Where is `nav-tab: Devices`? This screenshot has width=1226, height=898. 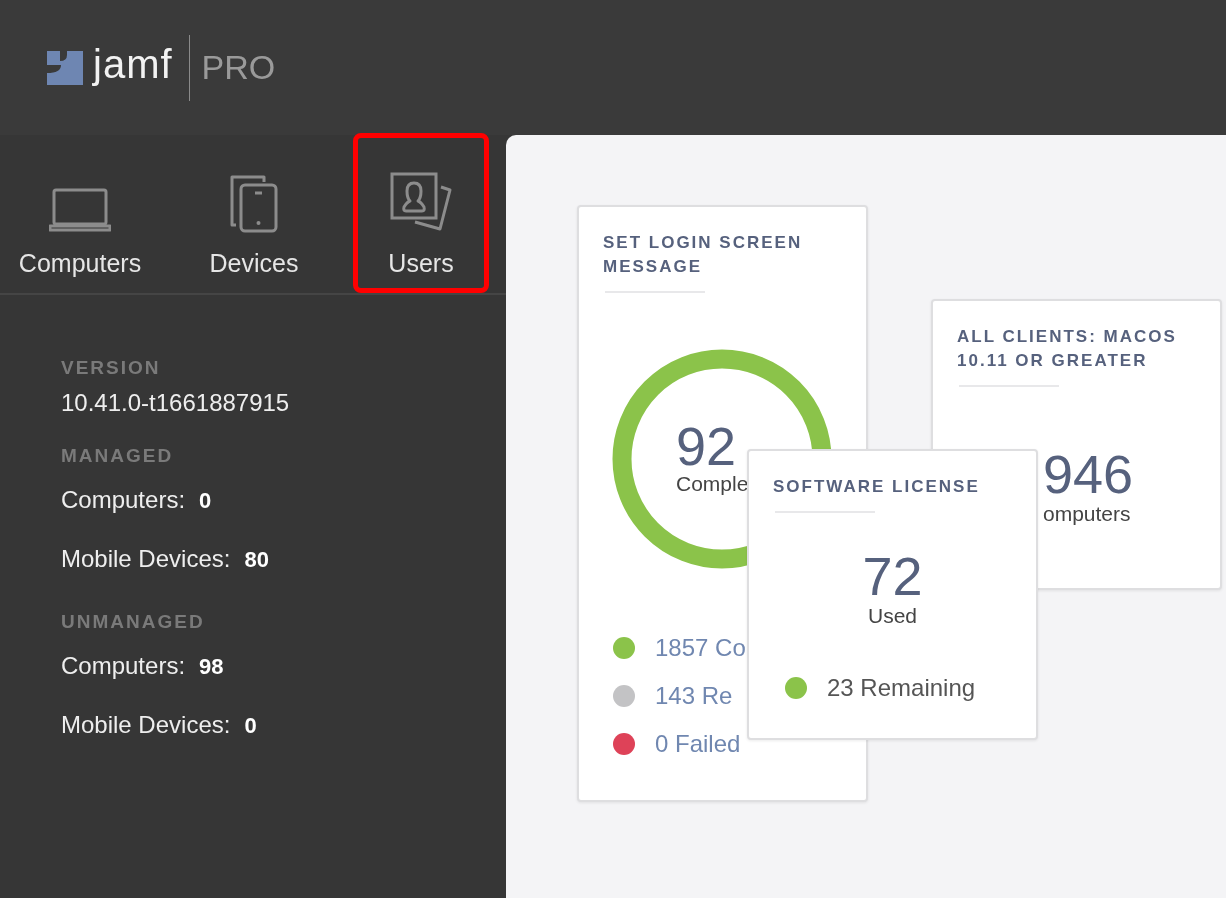
nav-tab: Devices is located at coordinates (254, 213).